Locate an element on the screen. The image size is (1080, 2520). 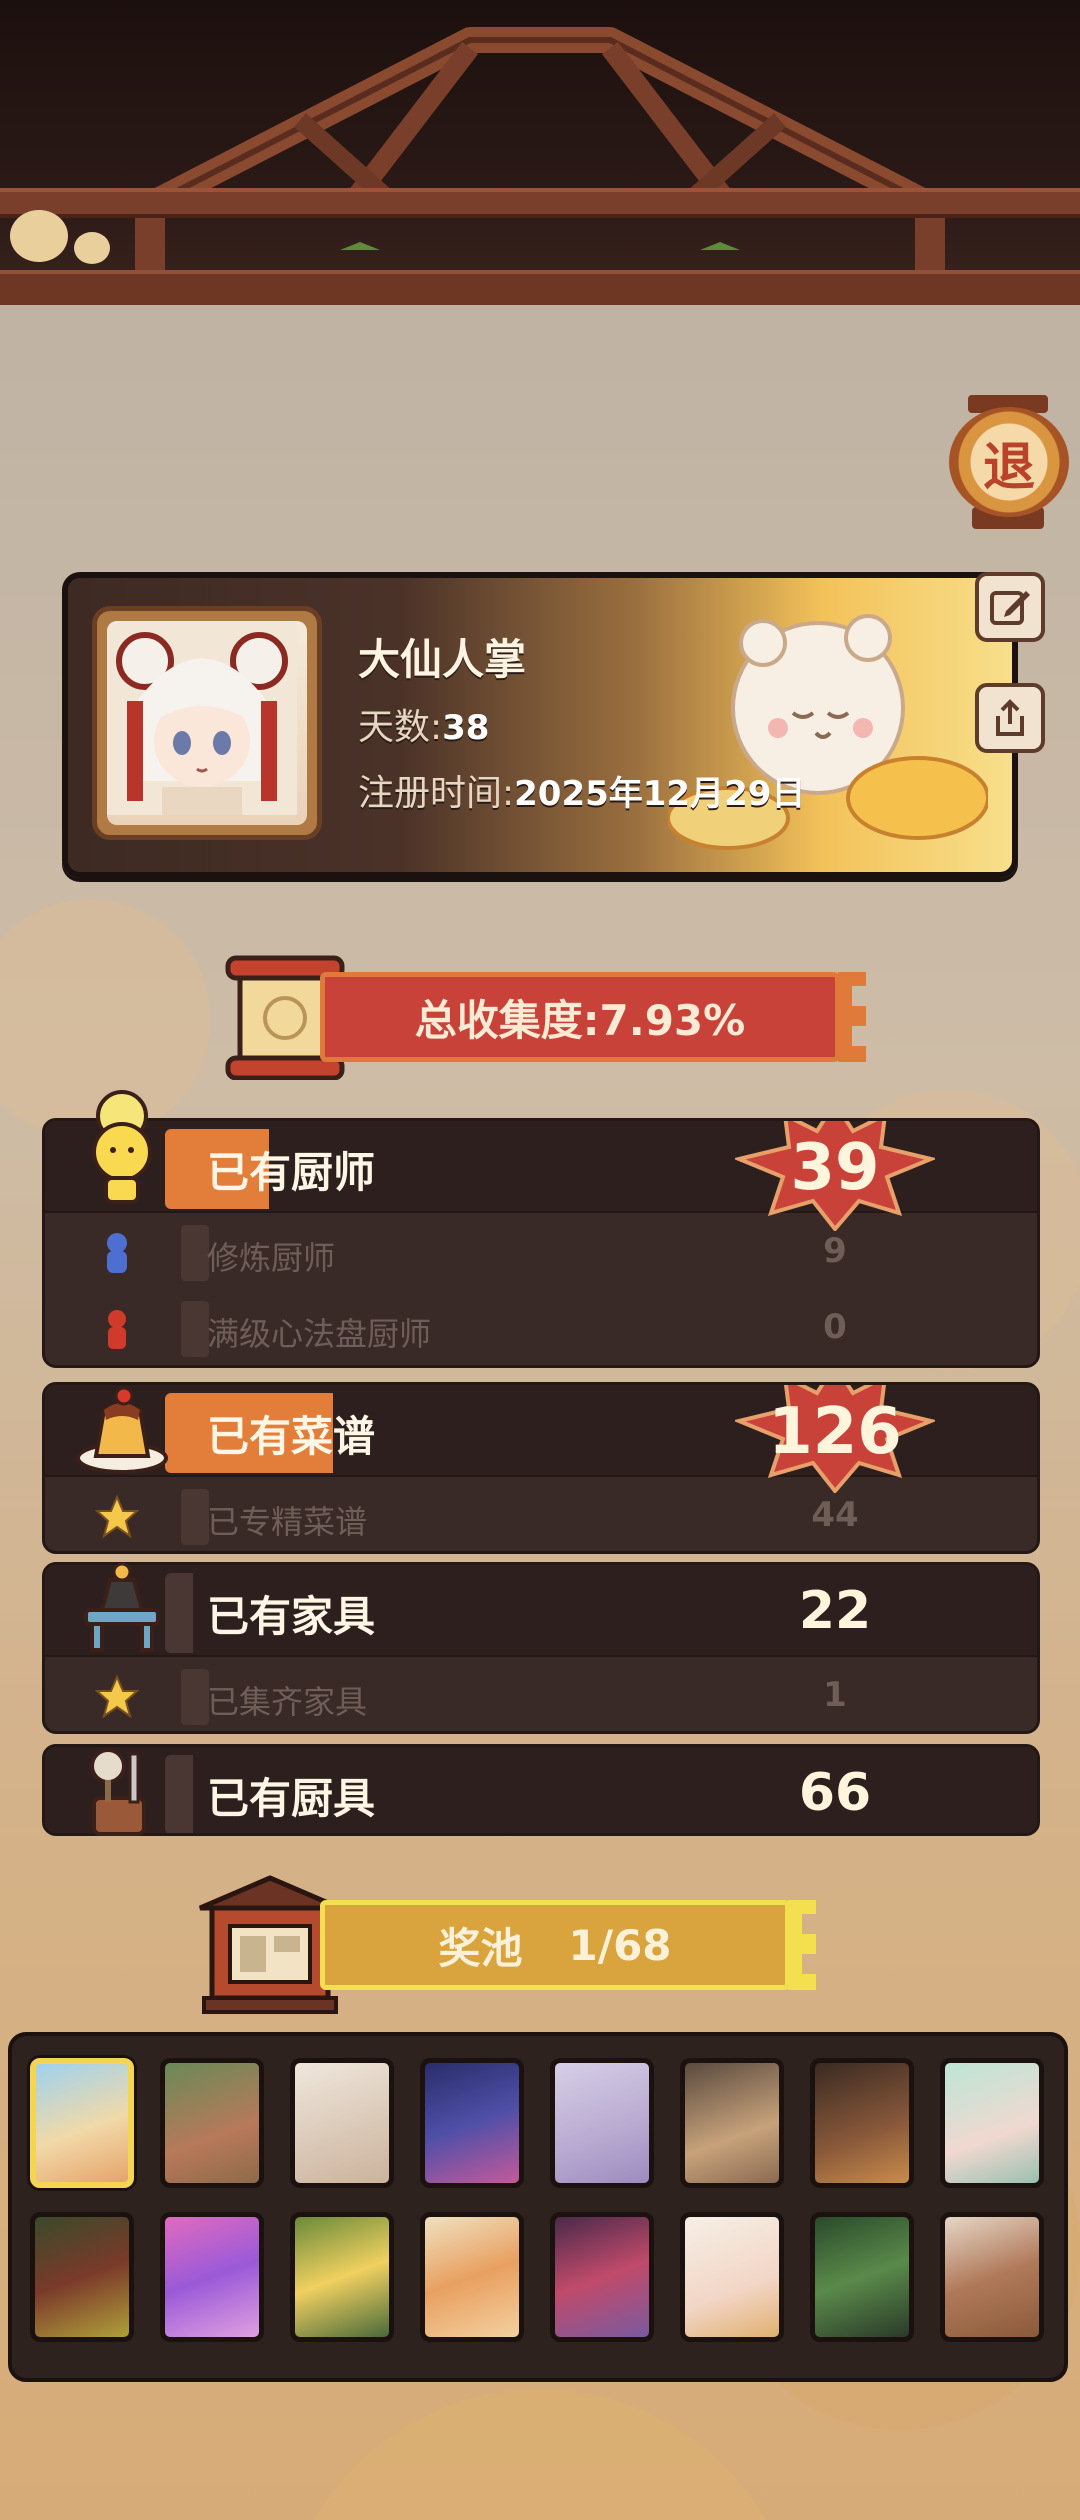
mastered-recipes-label: 已专精菜谱 is located at coordinates (287, 1522).